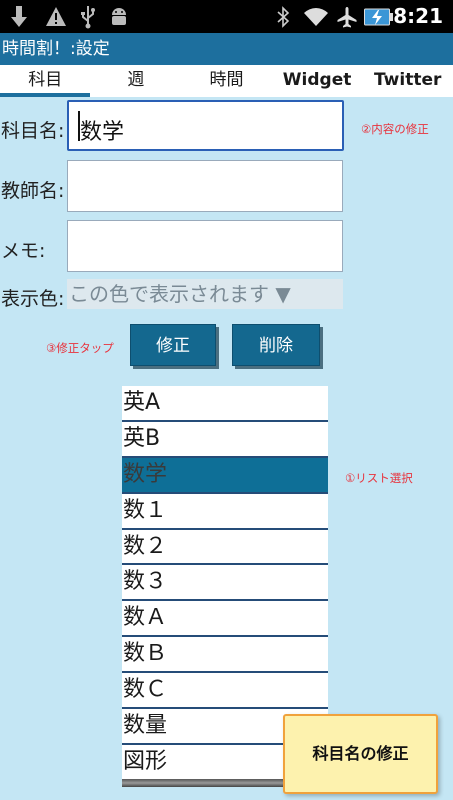 This screenshot has height=800, width=453. Describe the element at coordinates (225, 655) in the screenshot. I see `list-item: 数Ｂ` at that location.